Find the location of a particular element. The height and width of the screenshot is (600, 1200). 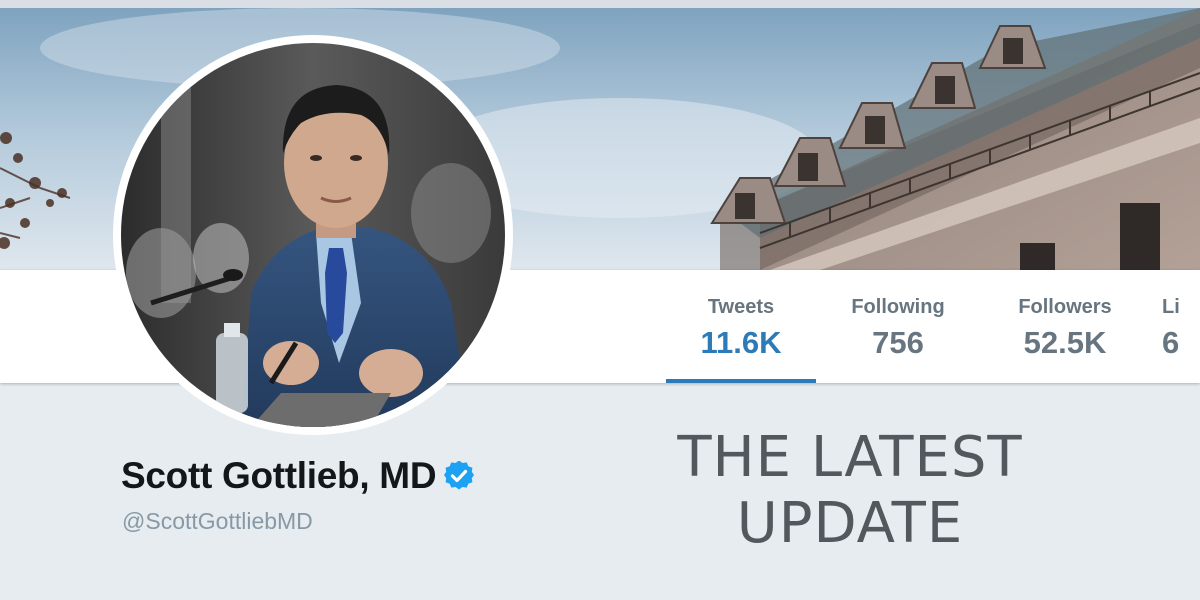

caption-line-1: THE LATEST is located at coordinates (850, 457).